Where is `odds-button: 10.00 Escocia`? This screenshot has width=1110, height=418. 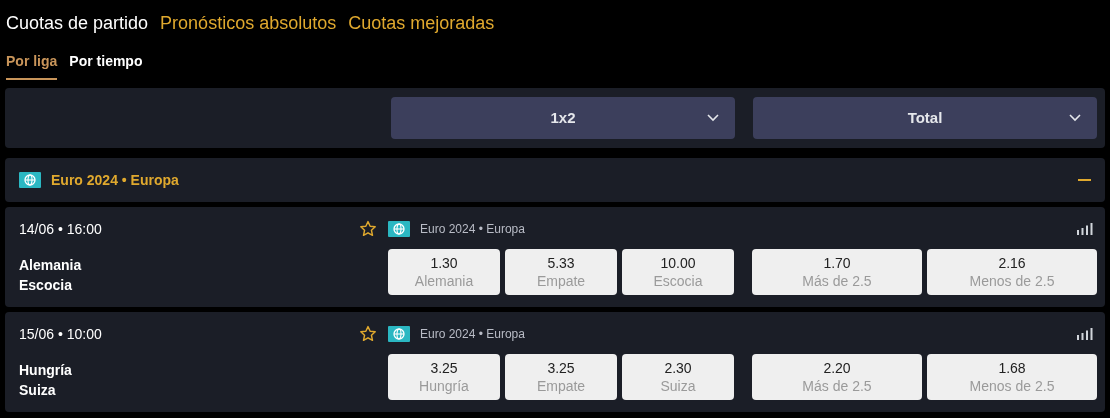 odds-button: 10.00 Escocia is located at coordinates (678, 272).